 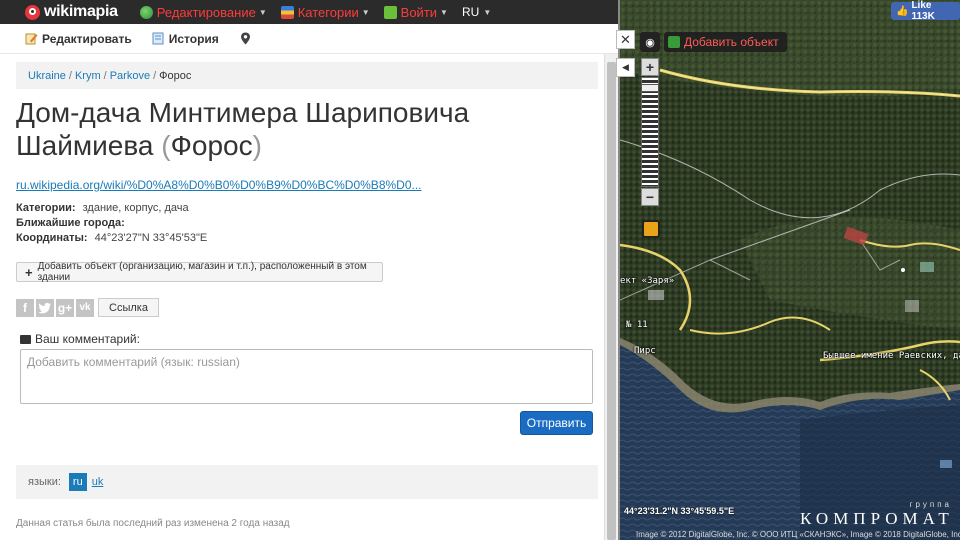 I want to click on target-icon: ◉, so click(x=650, y=42).